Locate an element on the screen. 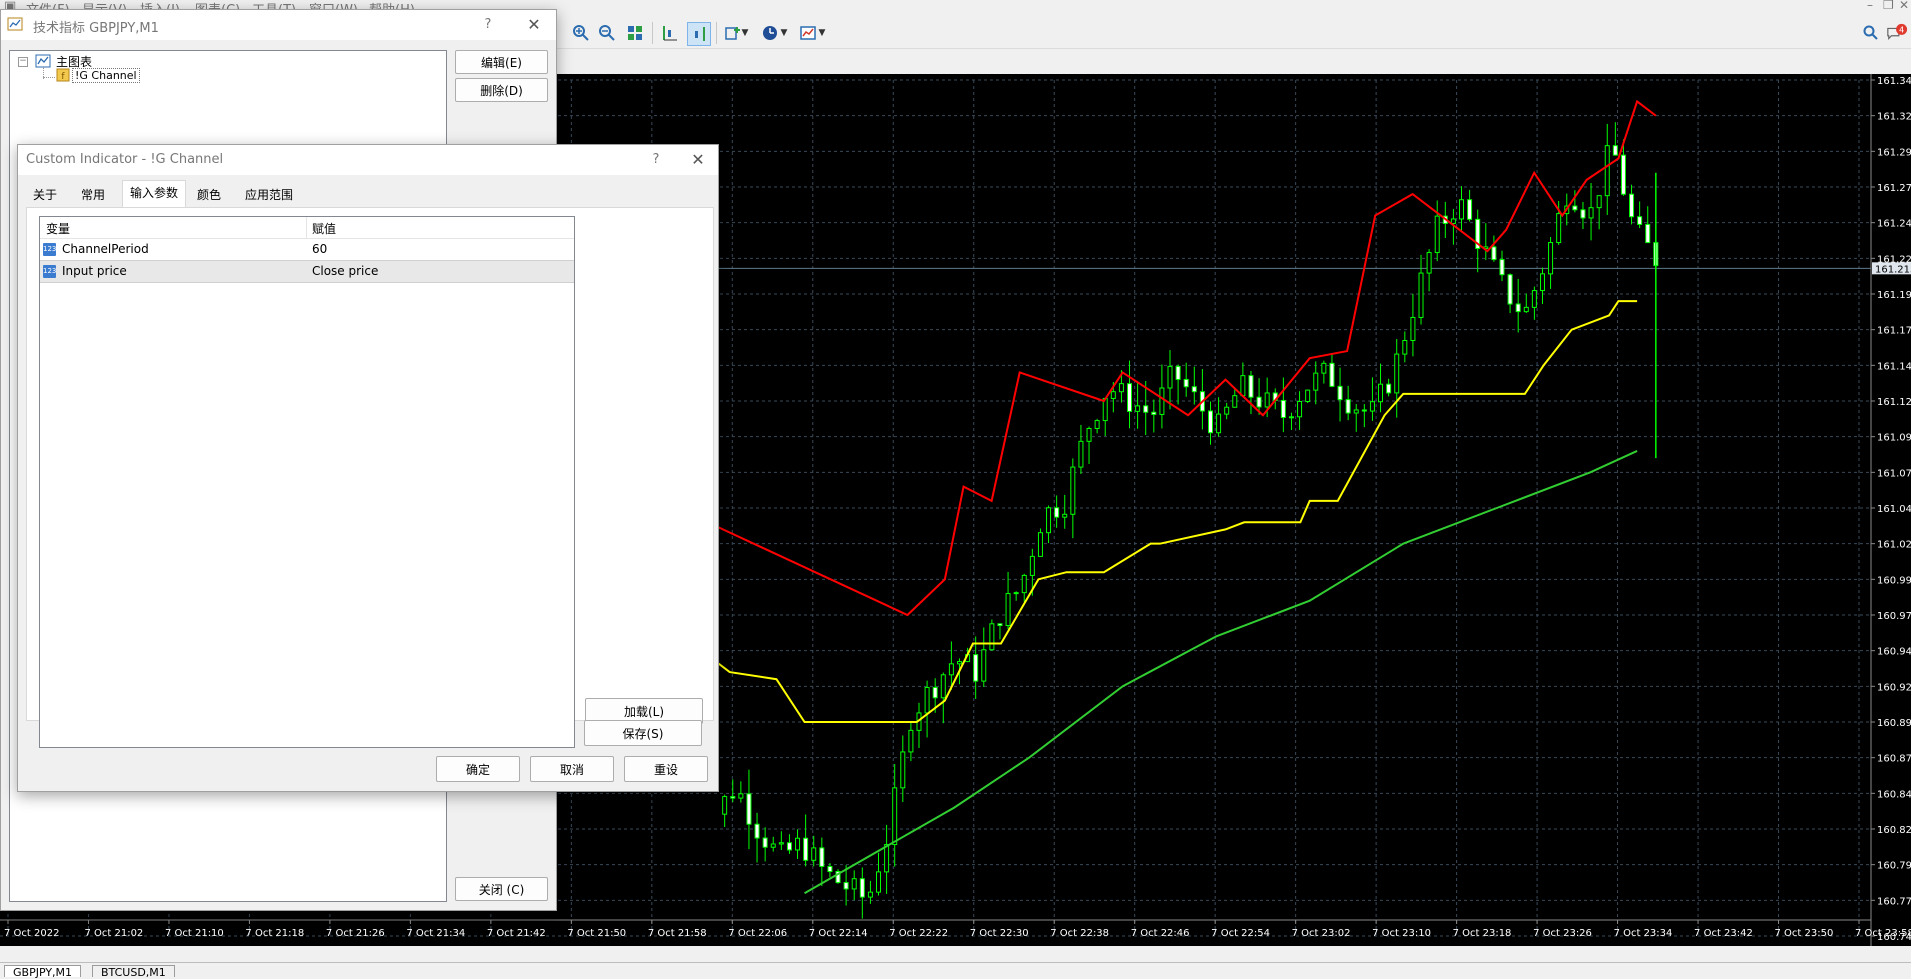  cancel-button: 取消 is located at coordinates (572, 769).